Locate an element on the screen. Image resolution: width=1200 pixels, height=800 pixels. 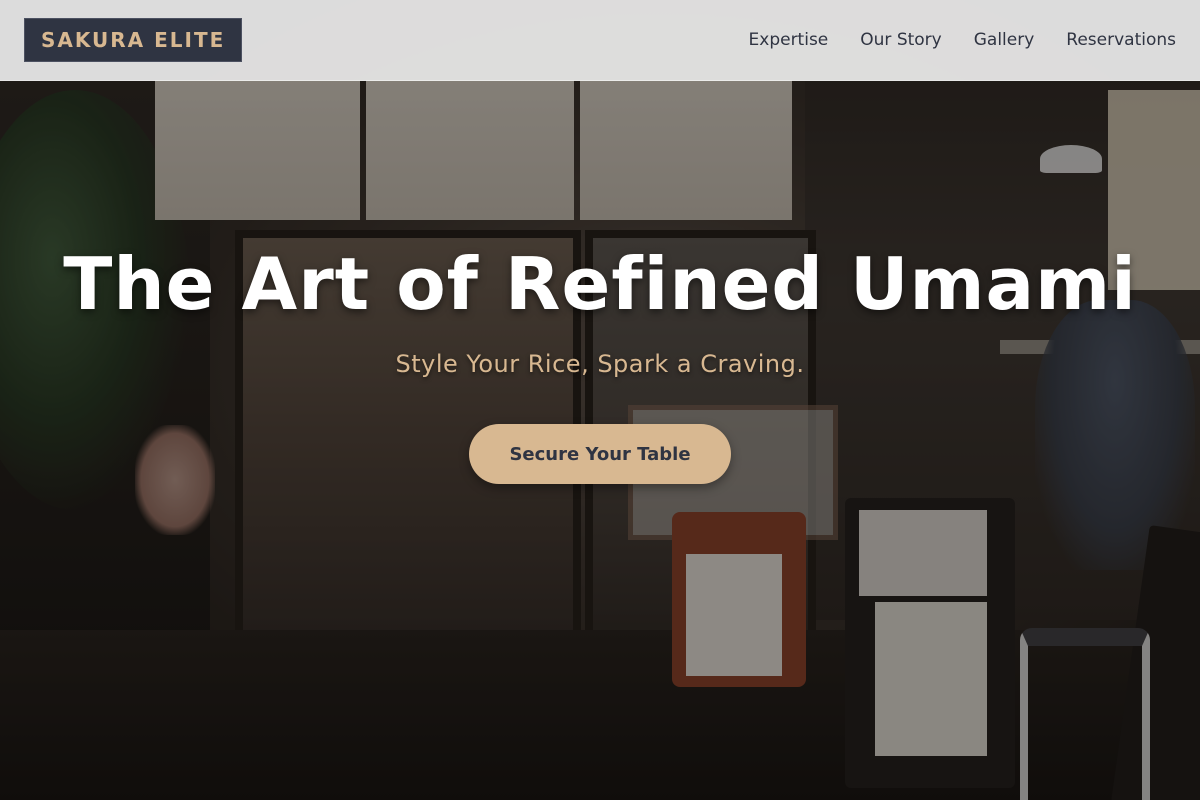
brand-logo: SAKURA ELITE is located at coordinates (133, 40).